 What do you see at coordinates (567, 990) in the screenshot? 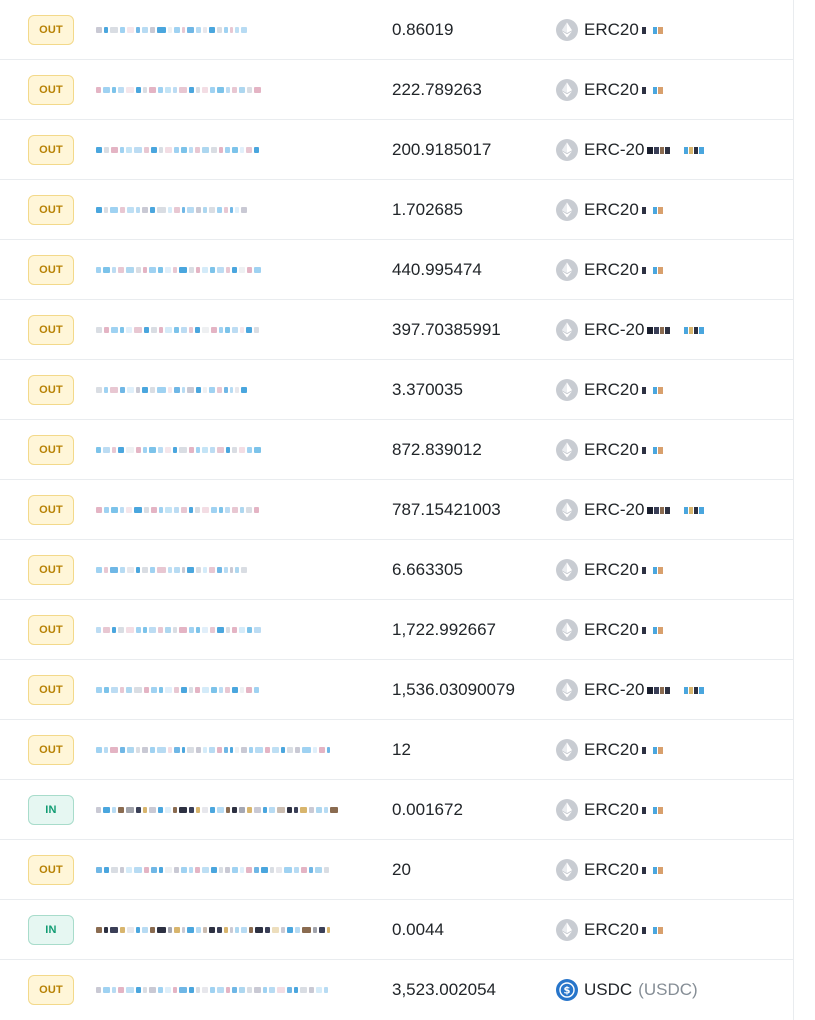
I see `usdc-icon: $` at bounding box center [567, 990].